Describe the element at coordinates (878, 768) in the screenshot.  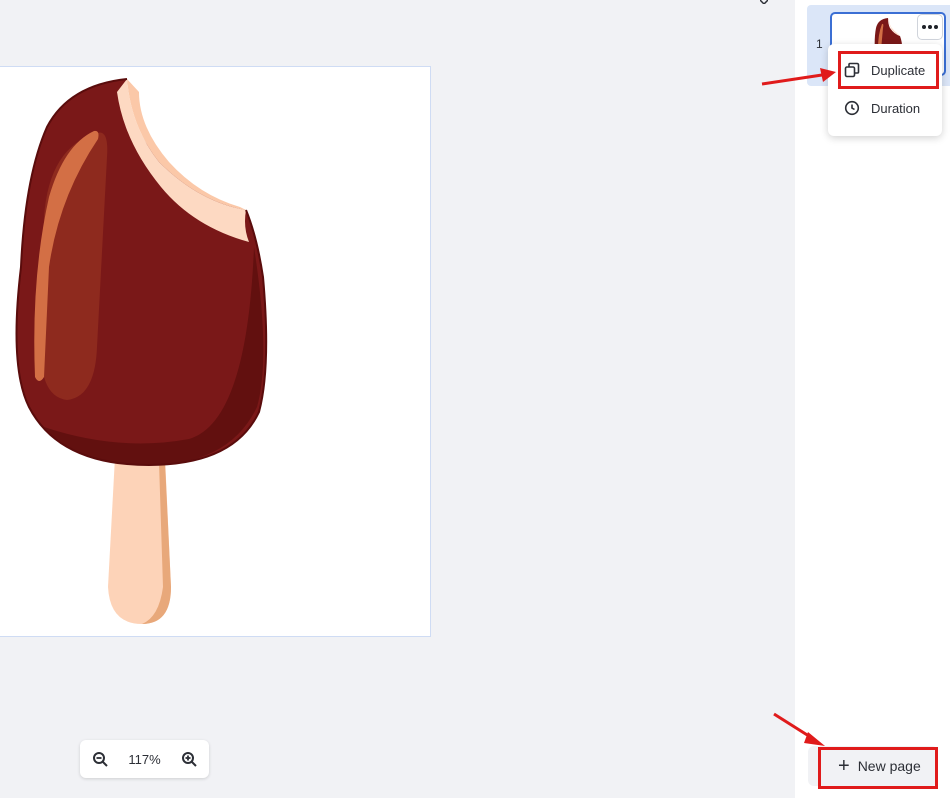
I see `annotation-box-new-page` at that location.